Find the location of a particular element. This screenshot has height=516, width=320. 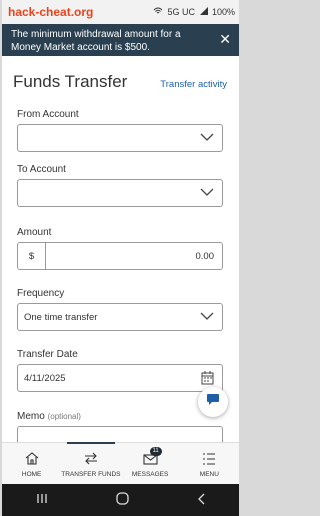

memo-label-text: Memo is located at coordinates (31, 416).